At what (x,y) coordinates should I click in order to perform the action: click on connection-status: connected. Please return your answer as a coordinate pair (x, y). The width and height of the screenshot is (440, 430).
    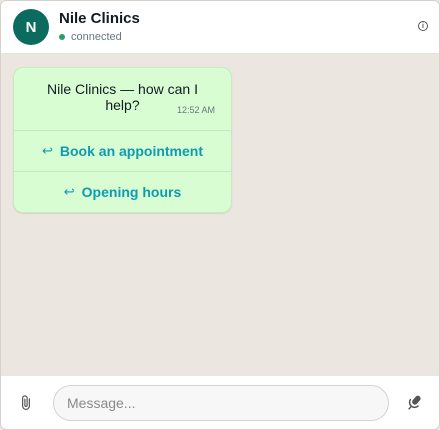
    Looking at the image, I should click on (90, 37).